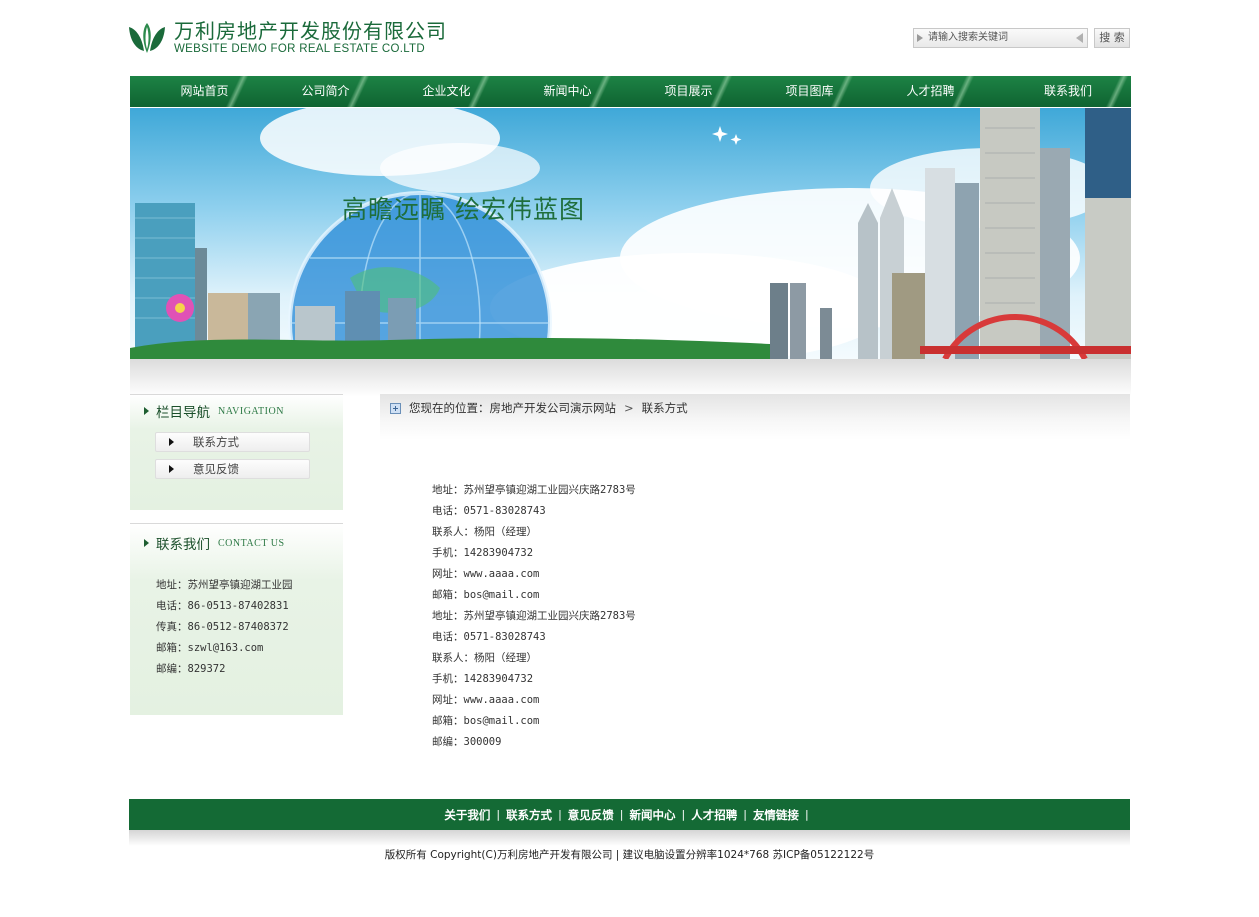 This screenshot has width=1259, height=917. What do you see at coordinates (251, 543) in the screenshot?
I see `sidebar-contact-subtitle: CONTACT US` at bounding box center [251, 543].